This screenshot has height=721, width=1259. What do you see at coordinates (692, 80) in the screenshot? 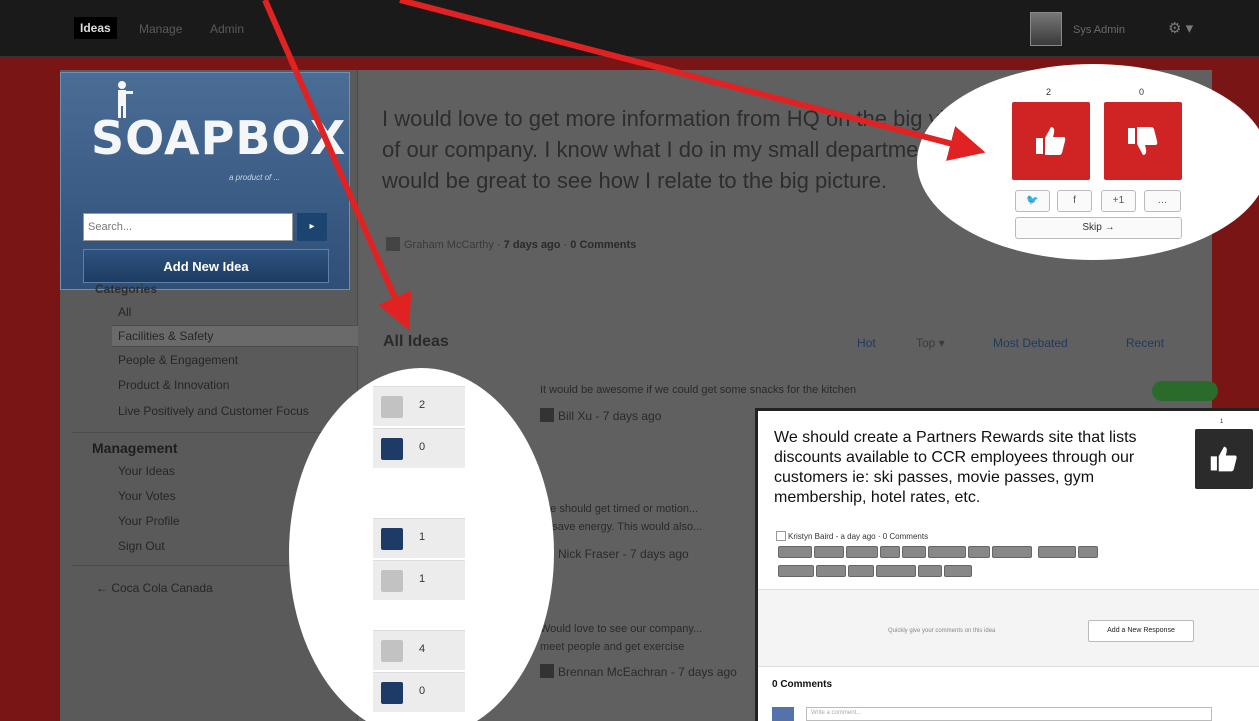
I see `arrow-to-vote` at bounding box center [692, 80].